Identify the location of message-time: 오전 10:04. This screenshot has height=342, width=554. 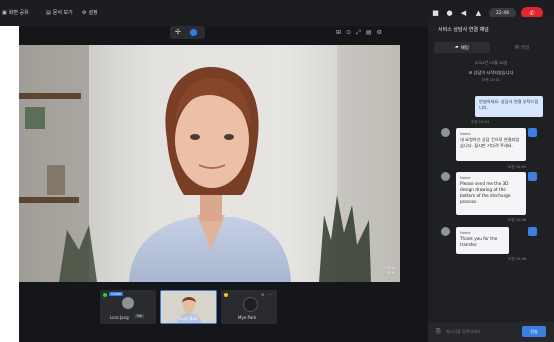
(517, 167).